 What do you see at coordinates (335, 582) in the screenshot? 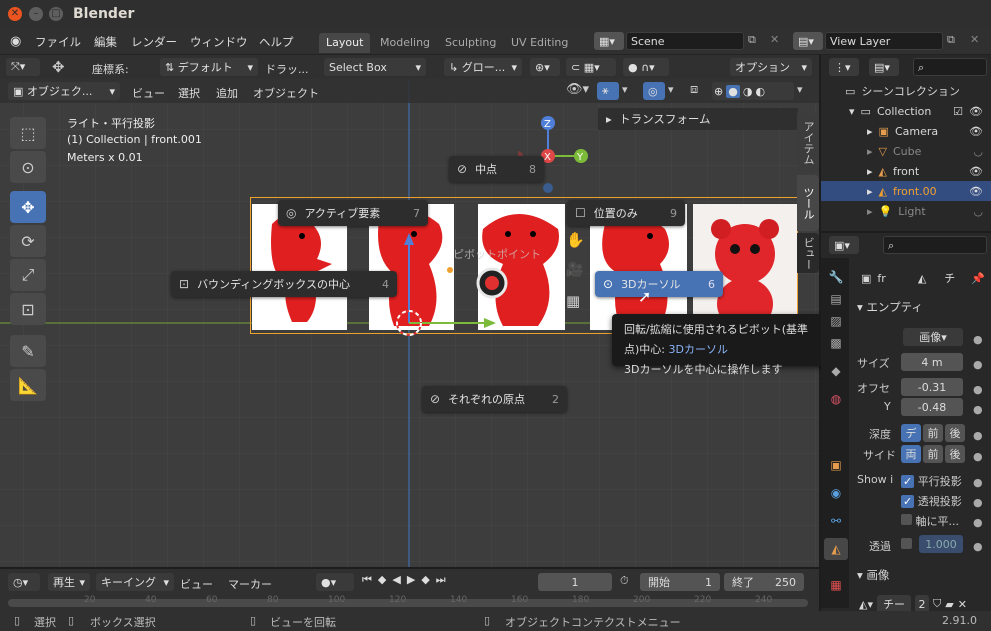
I see `record-icon: ●▾` at bounding box center [335, 582].